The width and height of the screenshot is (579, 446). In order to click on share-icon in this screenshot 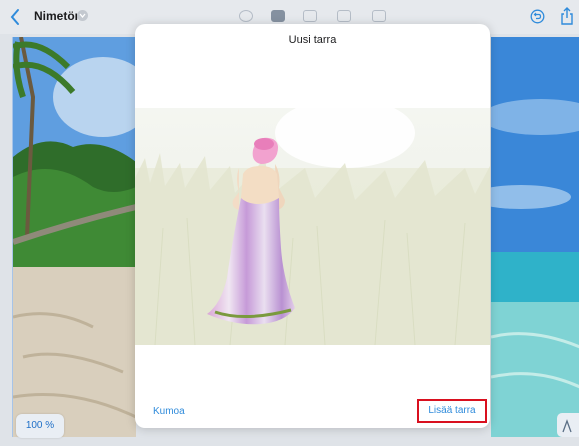, I will do `click(567, 16)`.